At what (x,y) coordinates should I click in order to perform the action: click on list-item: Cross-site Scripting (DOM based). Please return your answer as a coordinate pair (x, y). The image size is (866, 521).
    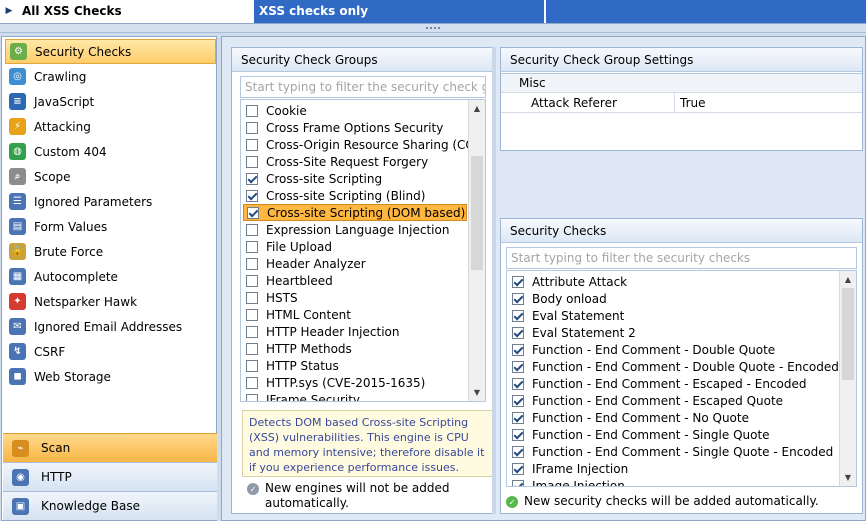
    Looking at the image, I should click on (355, 212).